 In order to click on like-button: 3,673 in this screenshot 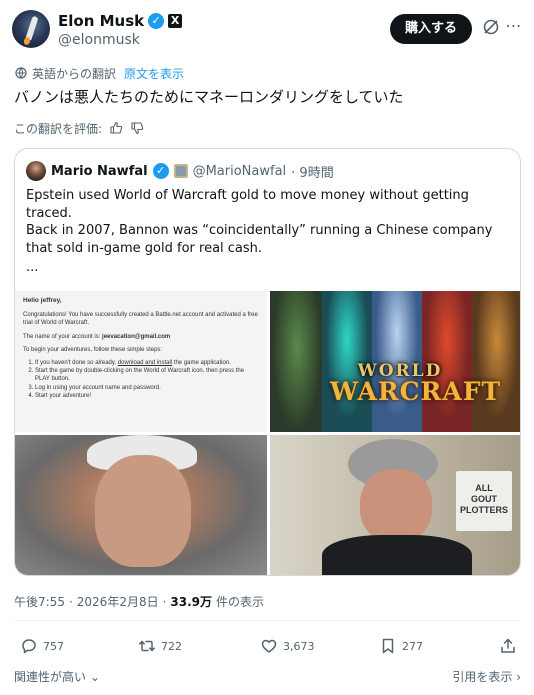, I will do `click(287, 646)`.